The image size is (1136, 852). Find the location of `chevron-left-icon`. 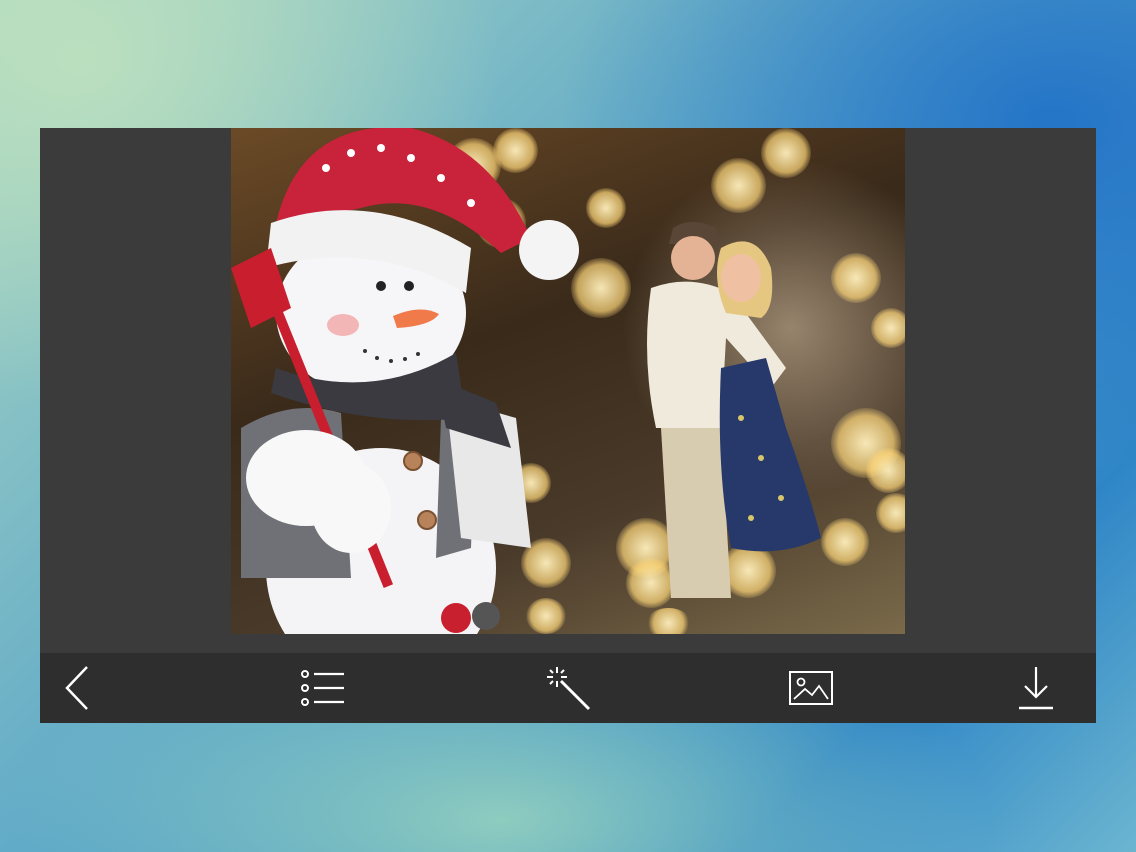

chevron-left-icon is located at coordinates (76, 688).